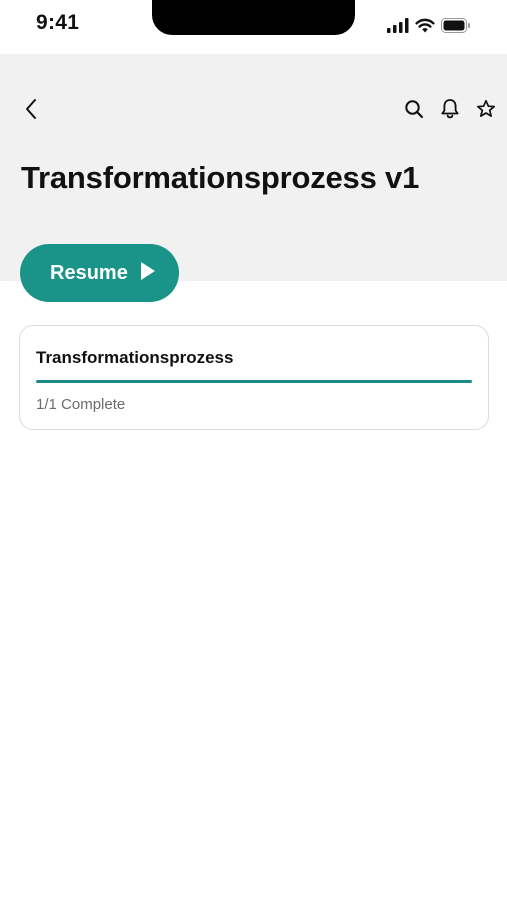 The width and height of the screenshot is (507, 900). I want to click on back-button, so click(31, 111).